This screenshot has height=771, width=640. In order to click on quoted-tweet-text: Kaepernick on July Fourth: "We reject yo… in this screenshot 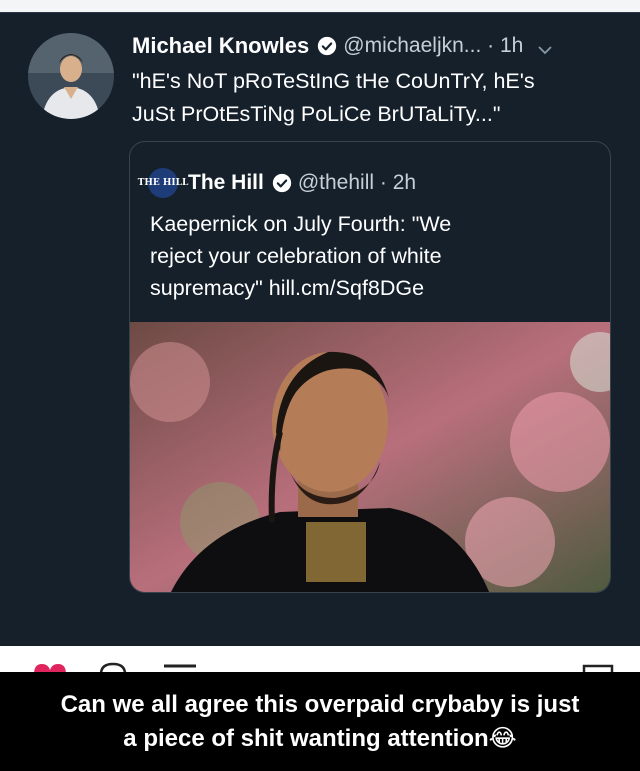, I will do `click(370, 256)`.